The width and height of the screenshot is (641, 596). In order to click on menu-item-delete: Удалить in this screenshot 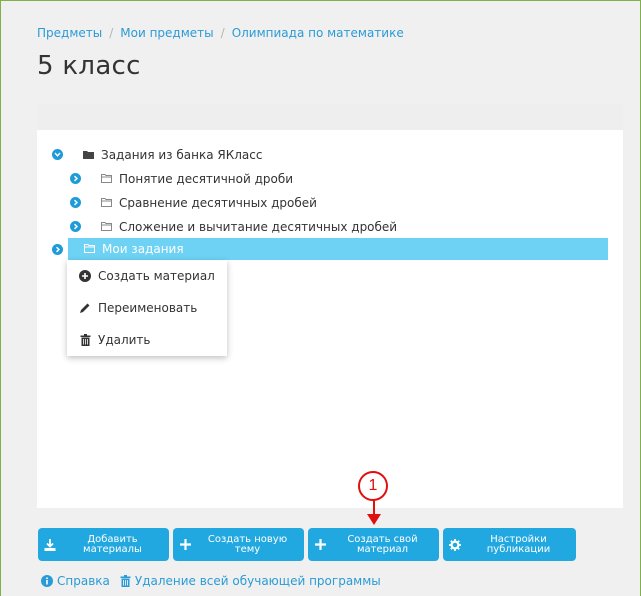, I will do `click(115, 340)`.